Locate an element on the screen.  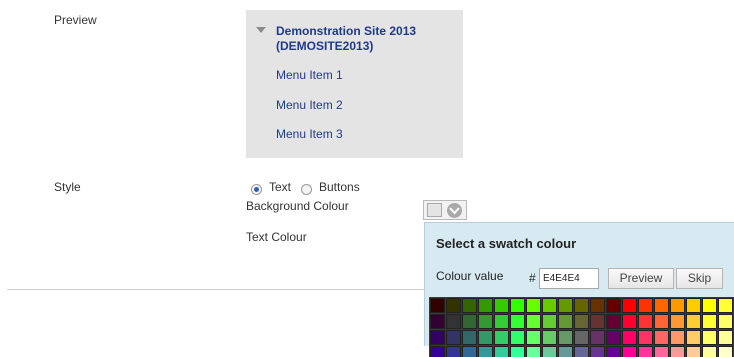
preview-site-title: Demonstration Site 2013 (DEMOSITE2013) is located at coordinates (366, 39).